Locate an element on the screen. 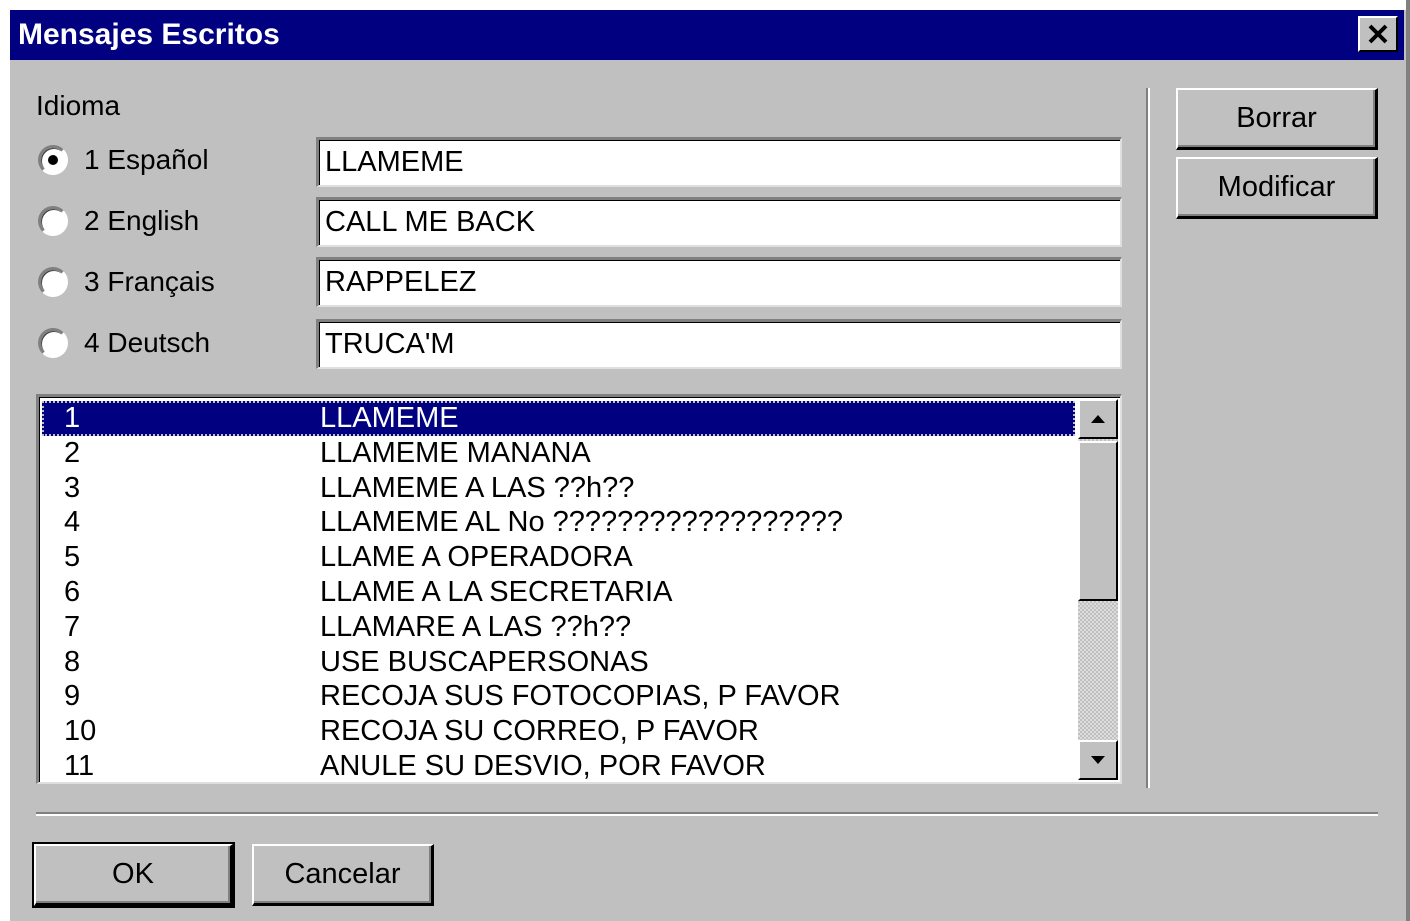 The width and height of the screenshot is (1410, 921). message-number: 1 is located at coordinates (72, 418).